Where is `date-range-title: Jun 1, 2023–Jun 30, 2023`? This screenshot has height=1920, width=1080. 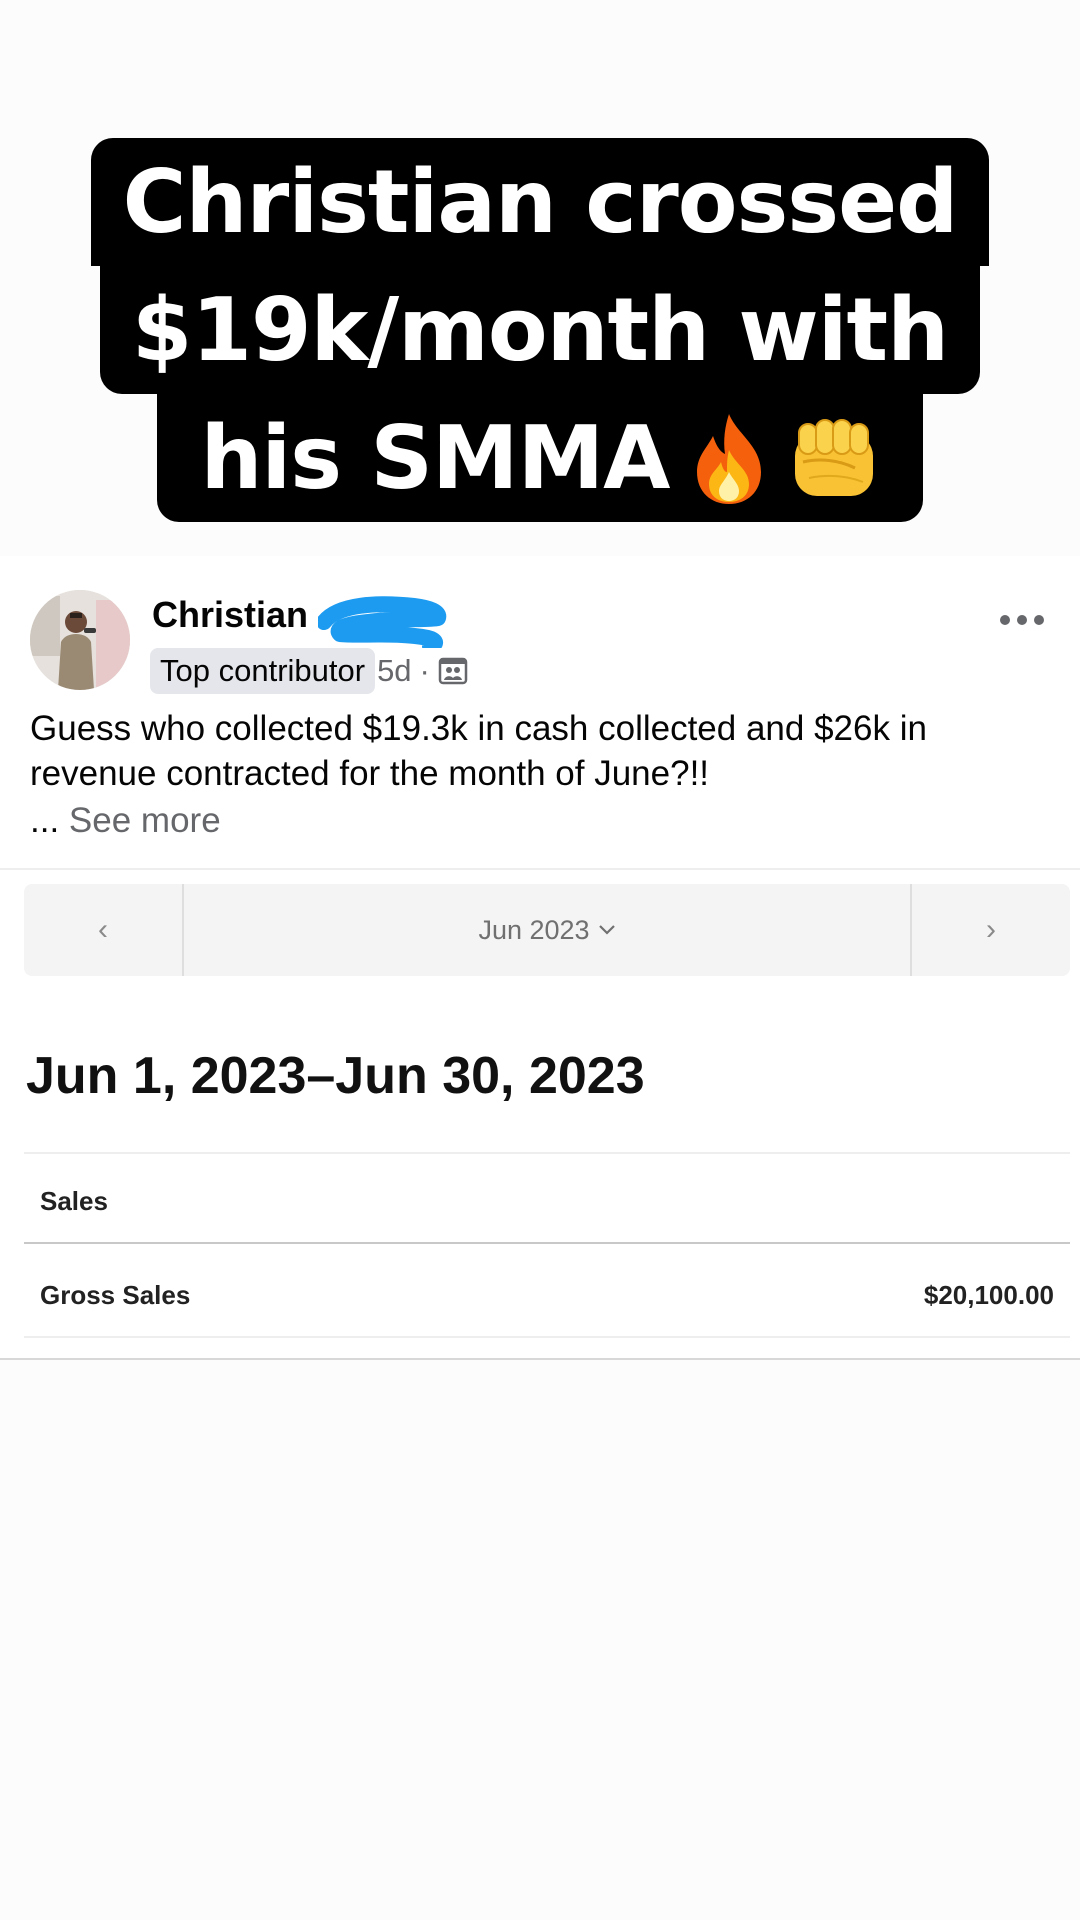
date-range-title: Jun 1, 2023–Jun 30, 2023 is located at coordinates (335, 1076).